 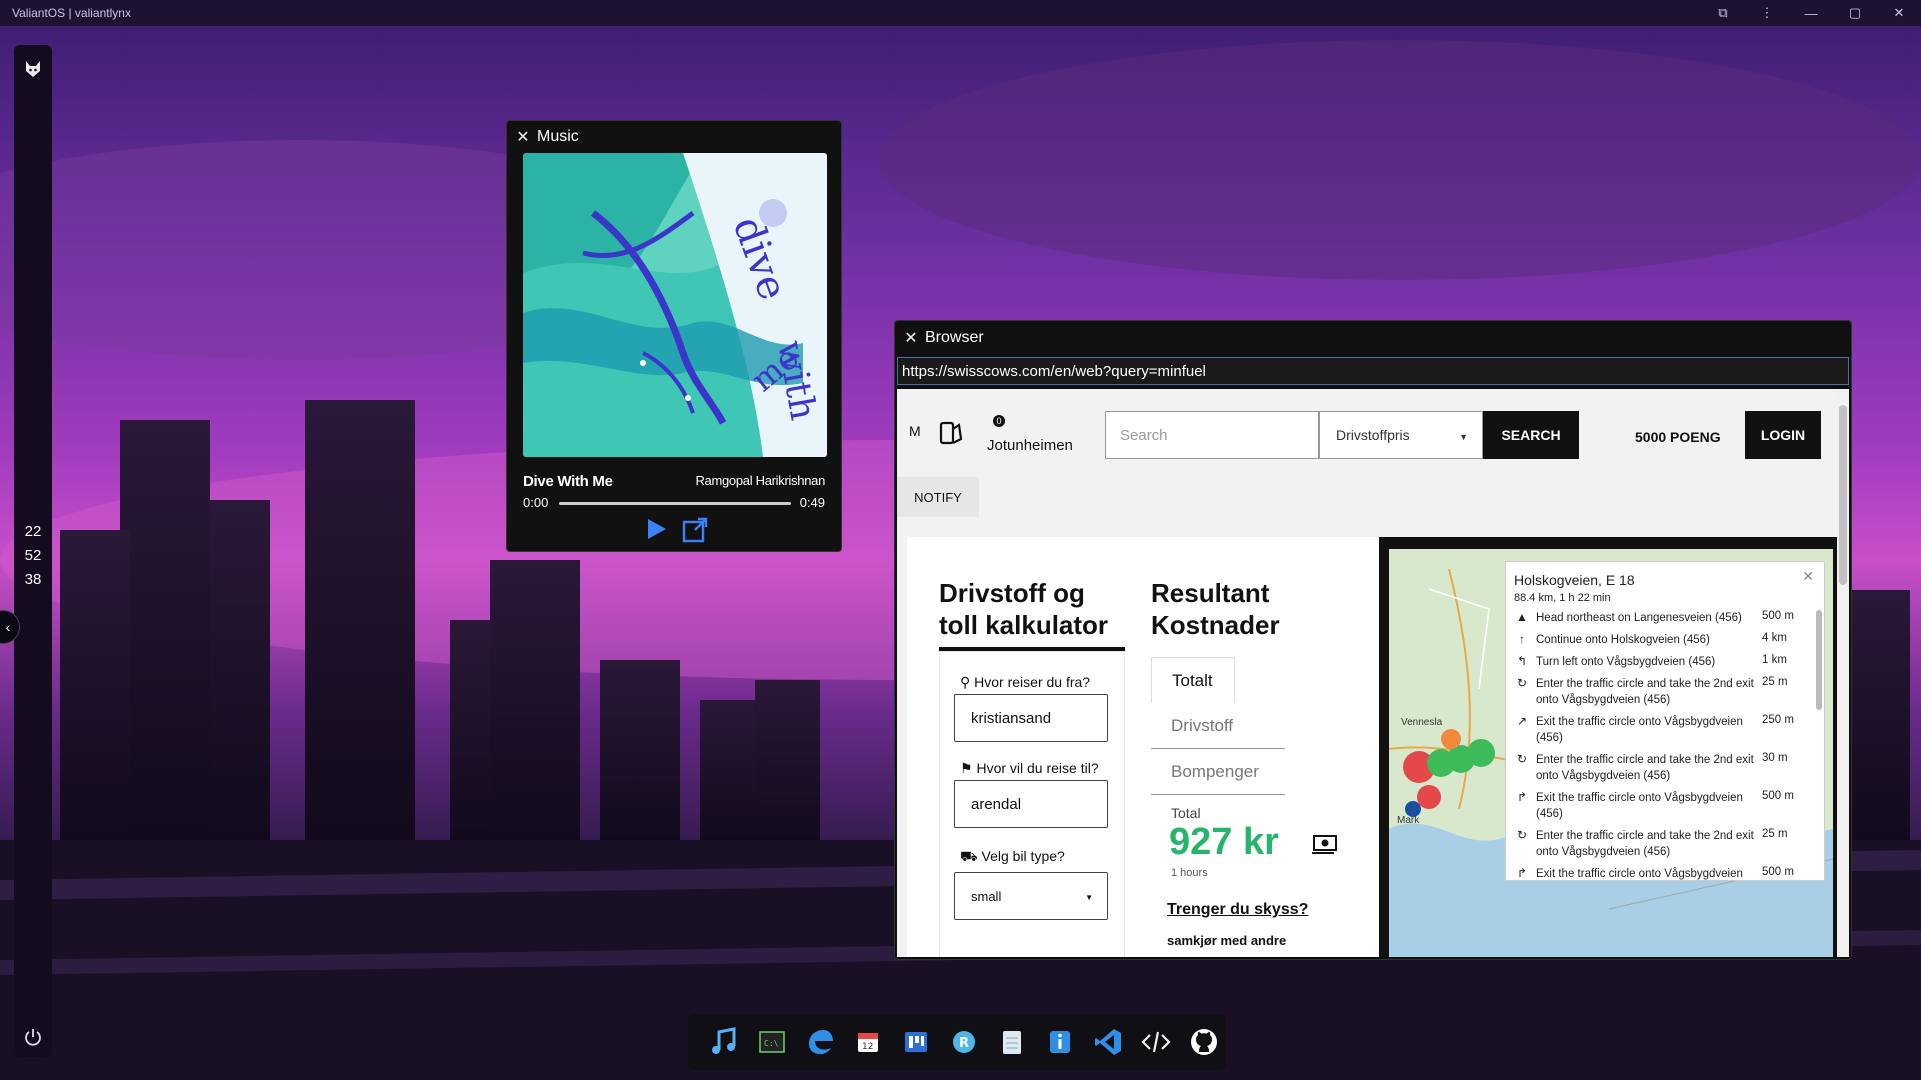 I want to click on kanban-icon, so click(x=916, y=1042).